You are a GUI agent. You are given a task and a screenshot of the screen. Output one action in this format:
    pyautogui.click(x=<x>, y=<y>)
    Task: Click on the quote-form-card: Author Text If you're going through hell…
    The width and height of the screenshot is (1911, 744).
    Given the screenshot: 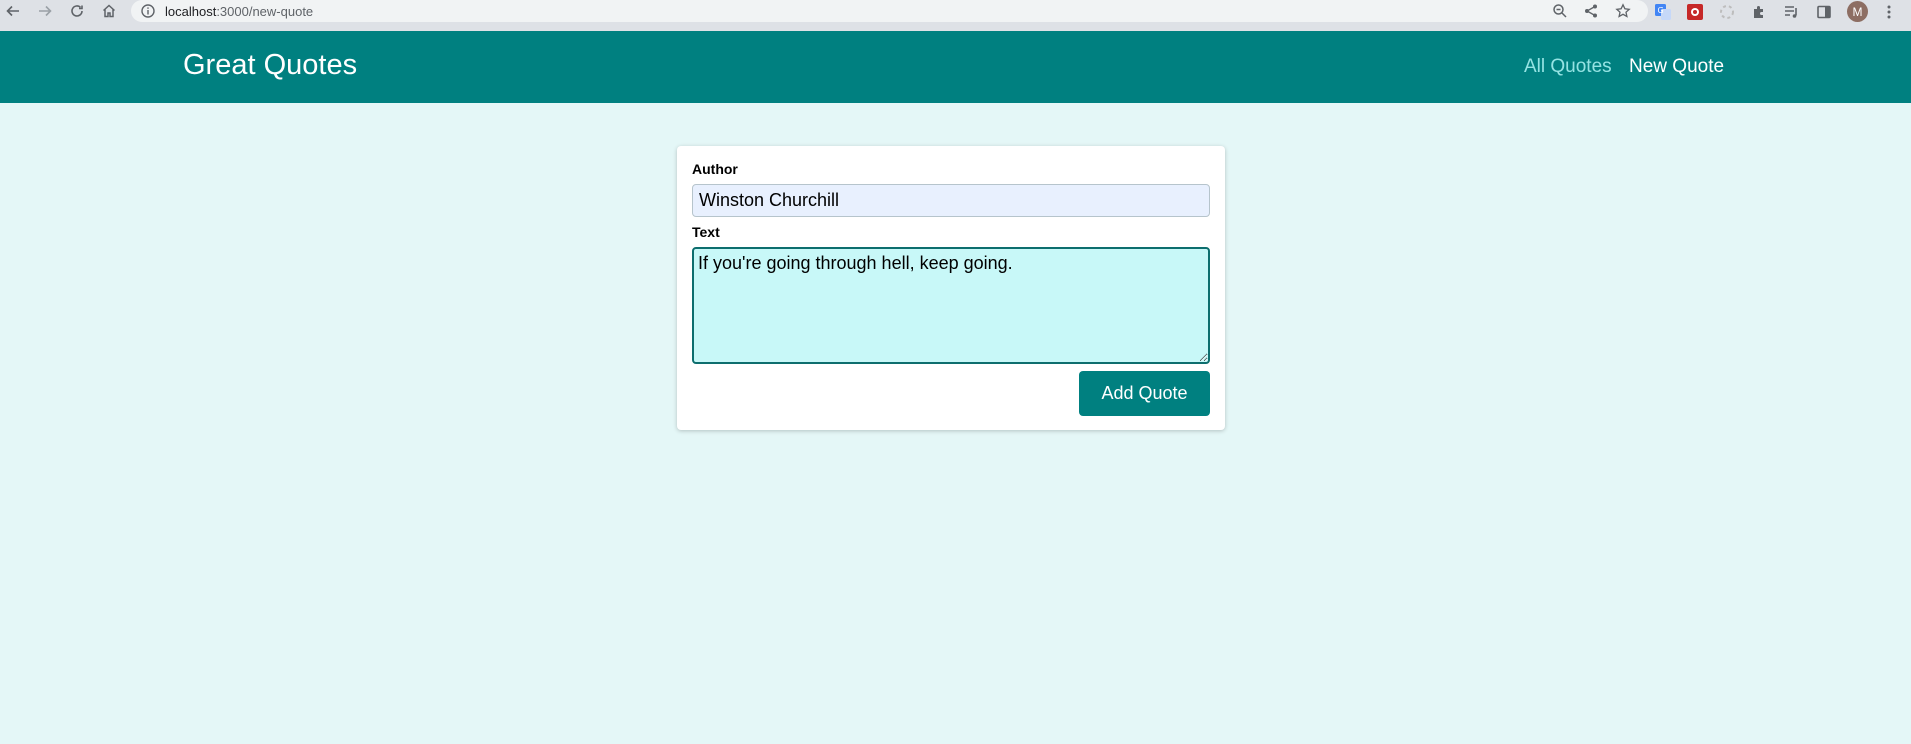 What is the action you would take?
    pyautogui.click(x=951, y=288)
    